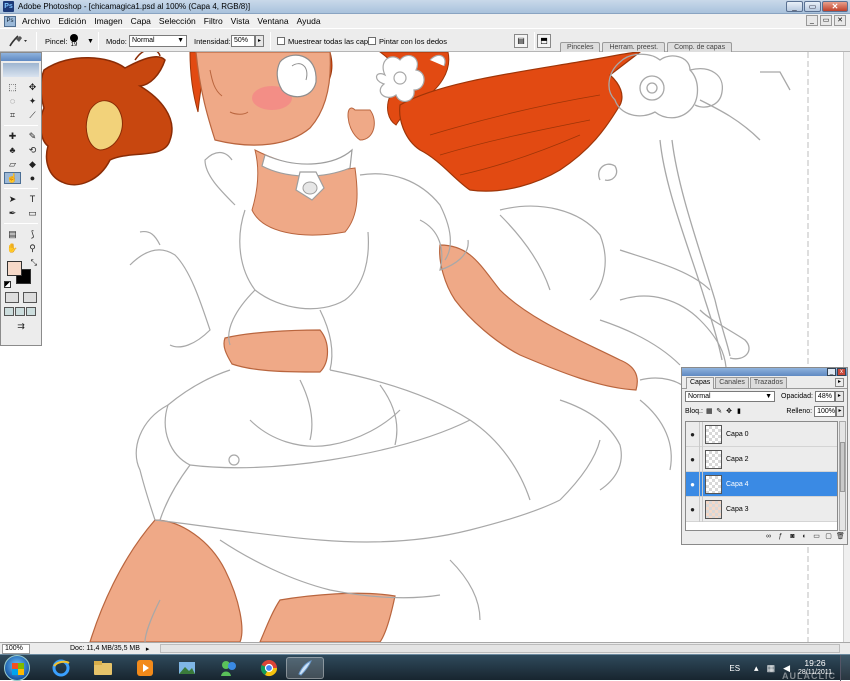 The width and height of the screenshot is (850, 681). I want to click on crop-tool-icon: ⌗, so click(12, 115).